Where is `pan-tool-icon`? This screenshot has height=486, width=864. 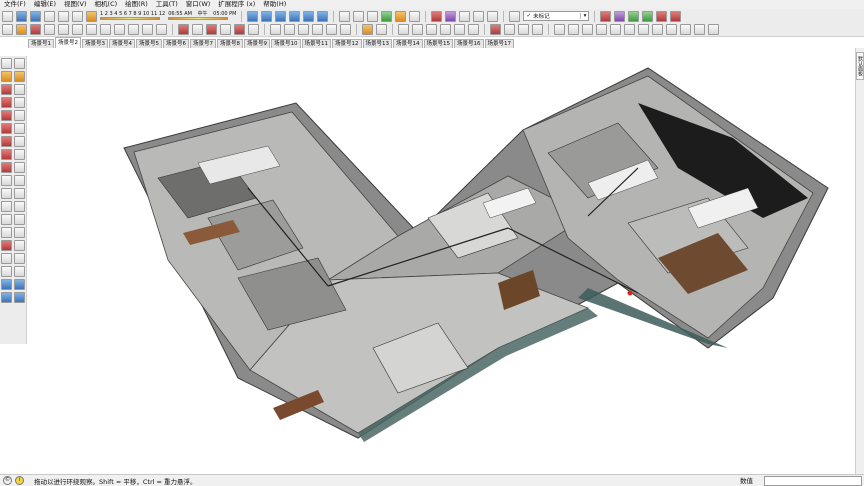
pan-tool-icon is located at coordinates (19, 219).